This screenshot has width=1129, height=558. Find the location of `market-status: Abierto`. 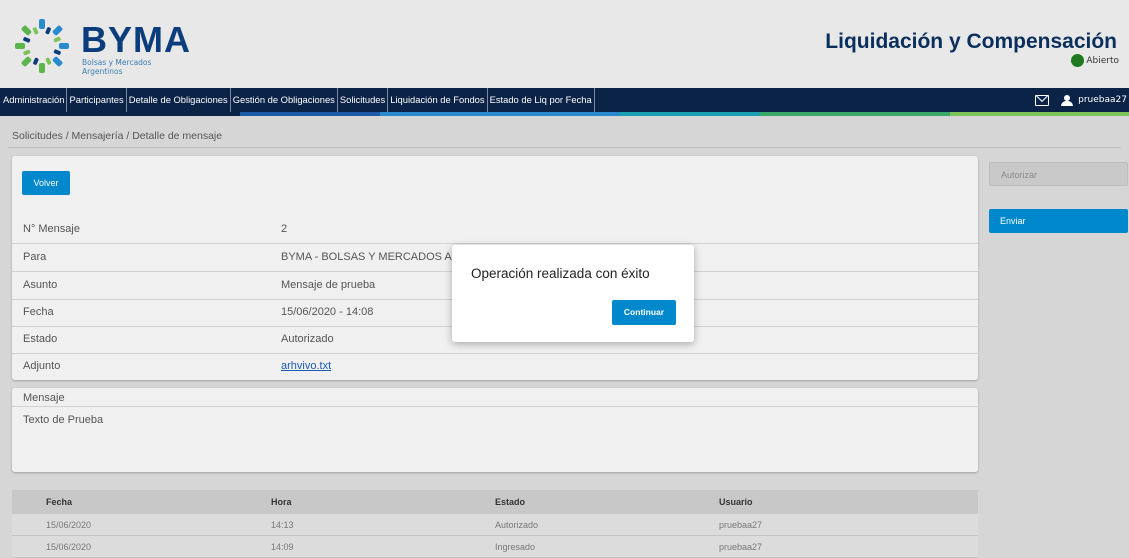

market-status: Abierto is located at coordinates (1095, 60).